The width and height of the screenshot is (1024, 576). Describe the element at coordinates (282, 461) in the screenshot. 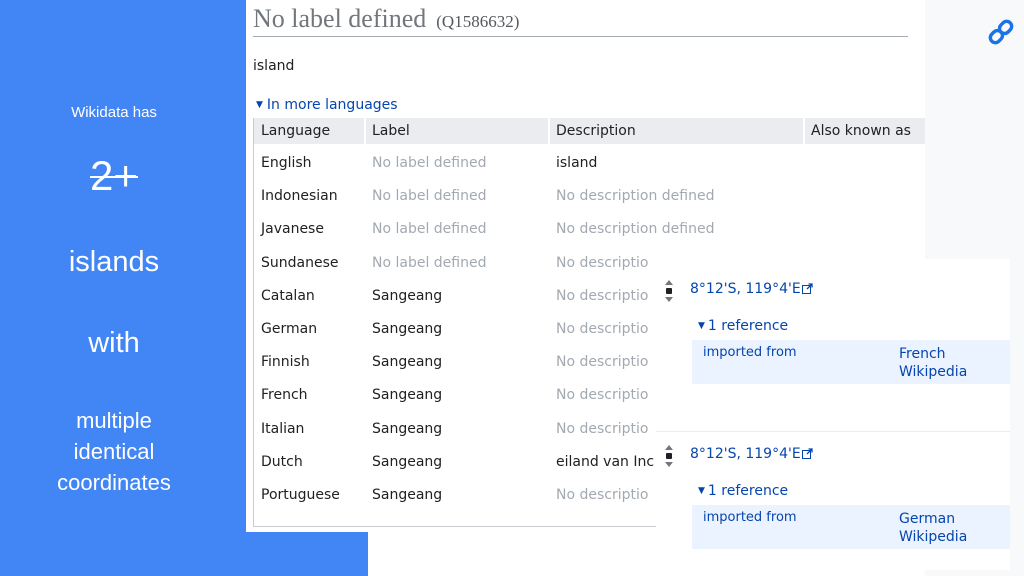

I see `row-language: Dutch` at that location.